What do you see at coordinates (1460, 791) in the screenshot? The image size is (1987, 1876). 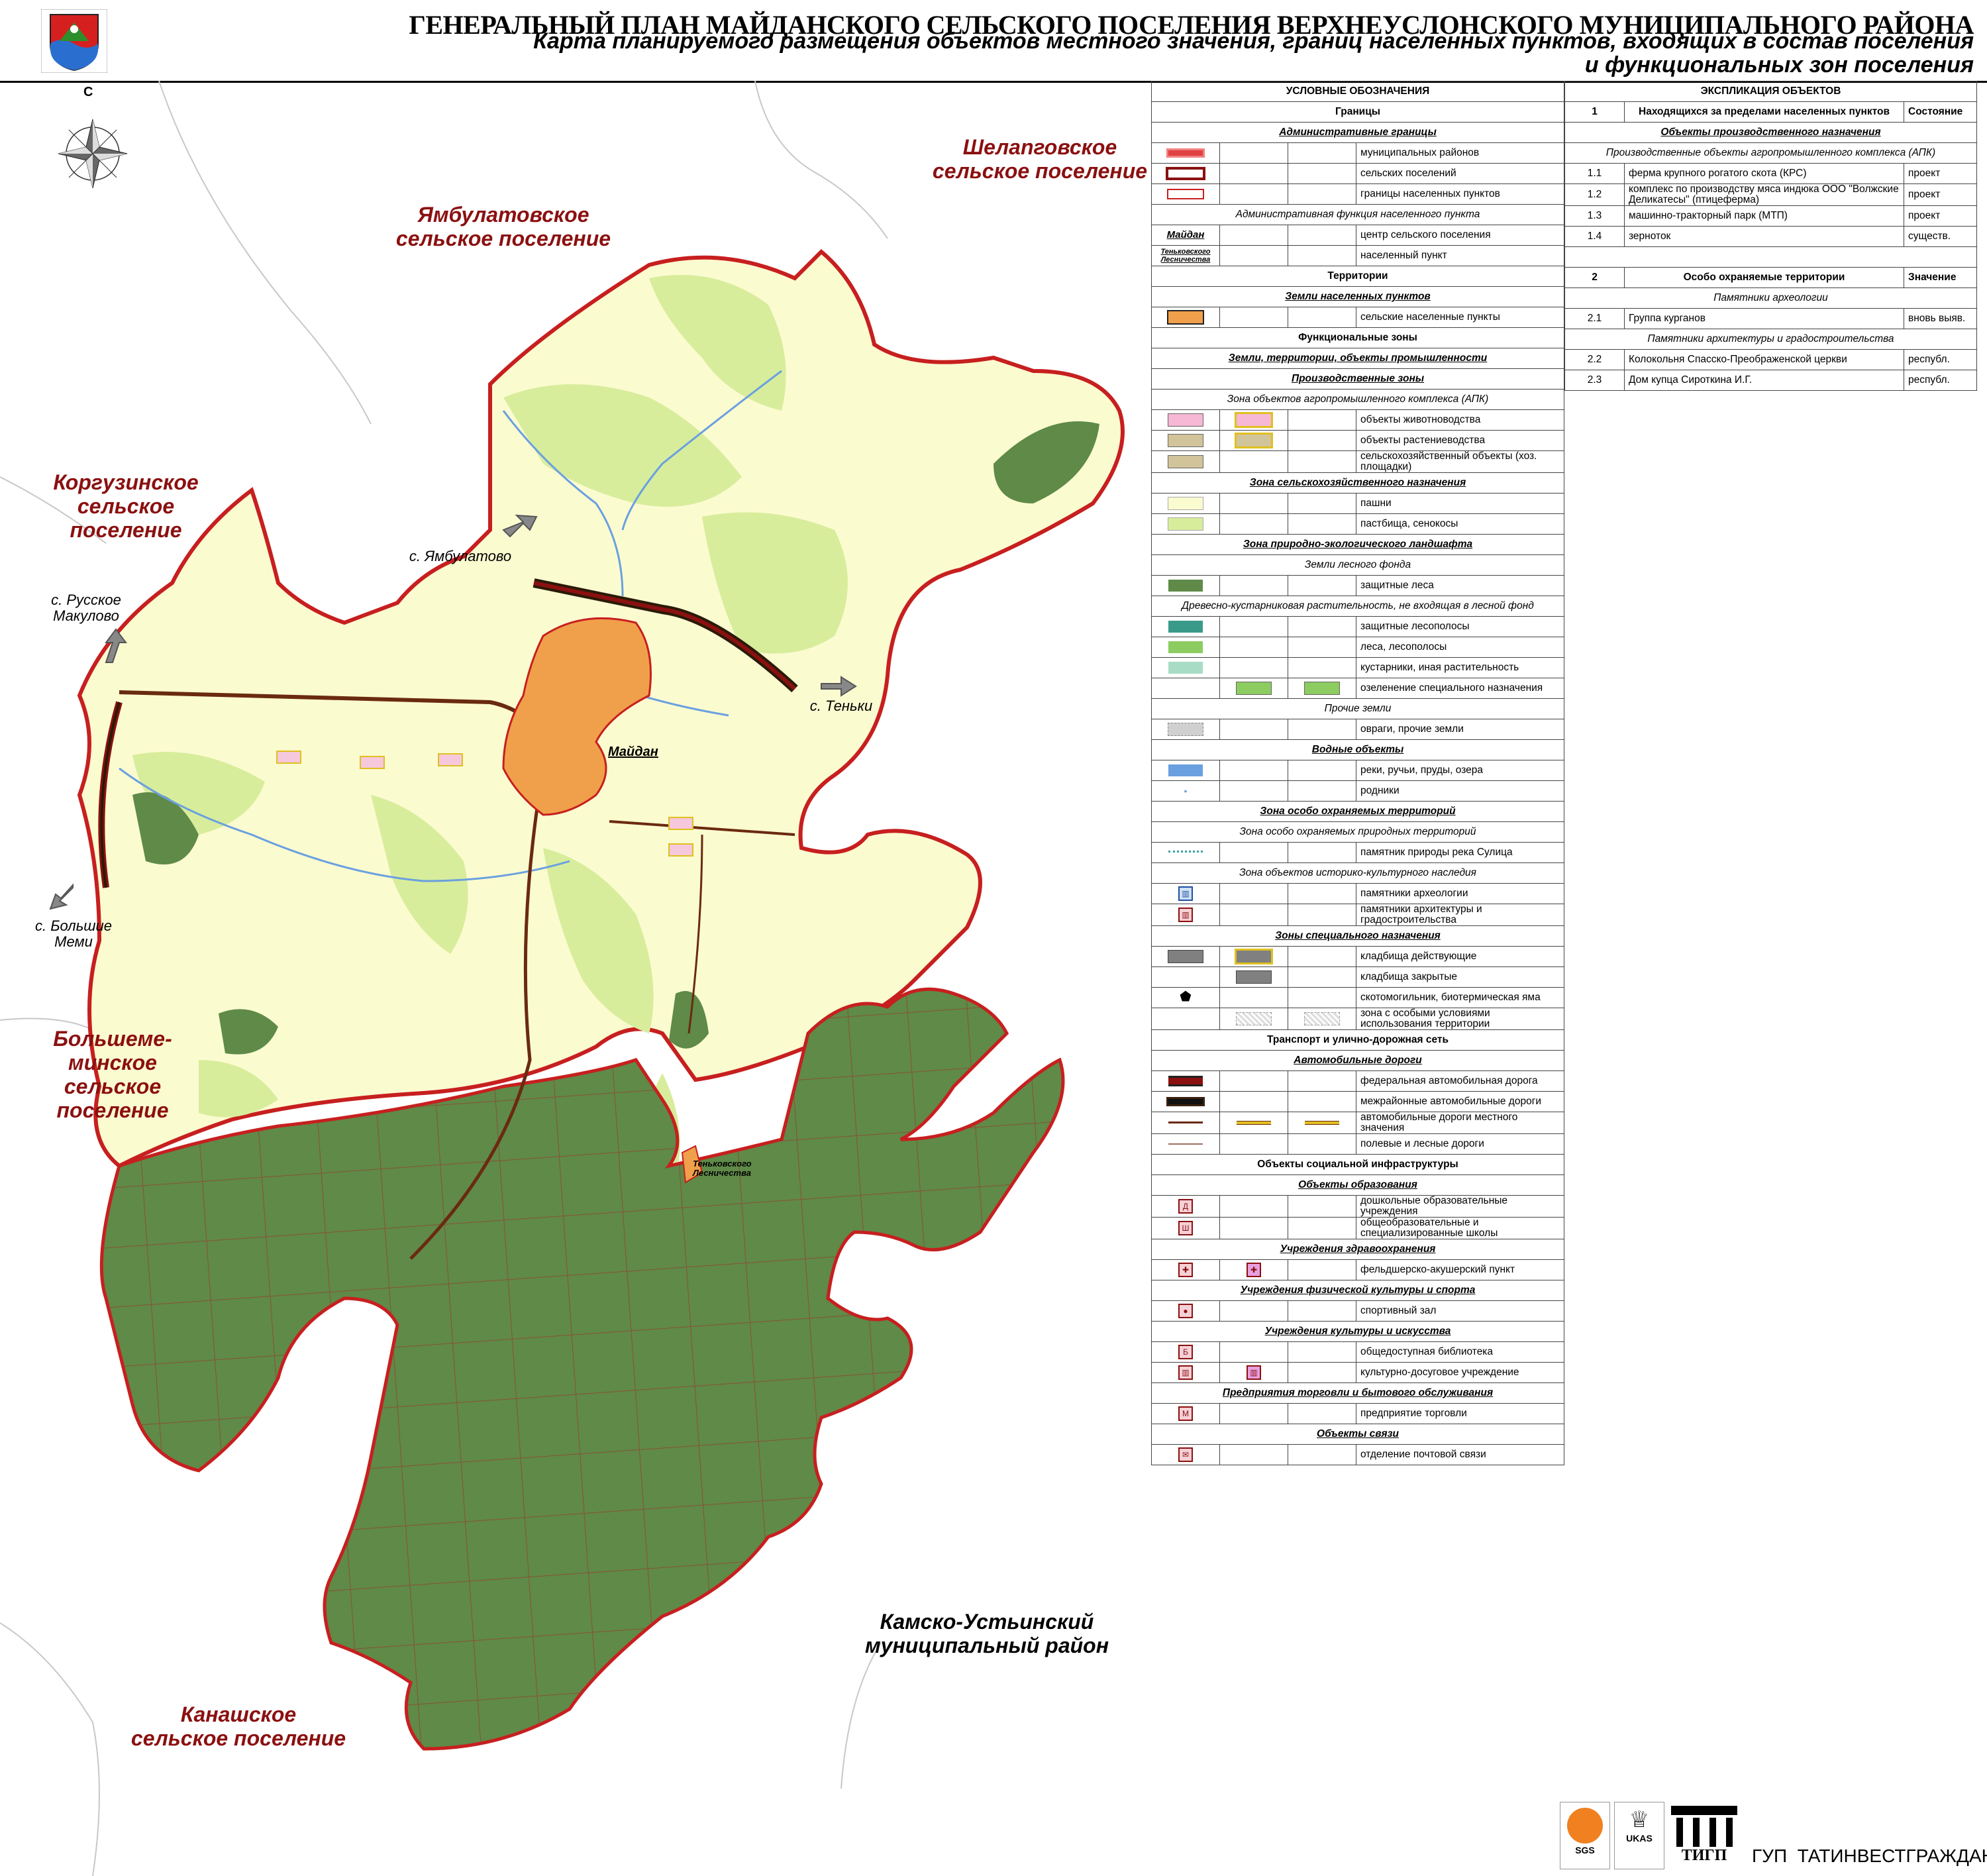 I see `legend-item-label: родники` at bounding box center [1460, 791].